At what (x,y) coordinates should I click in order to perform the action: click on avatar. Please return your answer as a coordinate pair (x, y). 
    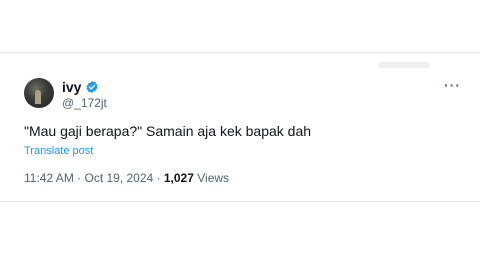
    Looking at the image, I should click on (39, 93).